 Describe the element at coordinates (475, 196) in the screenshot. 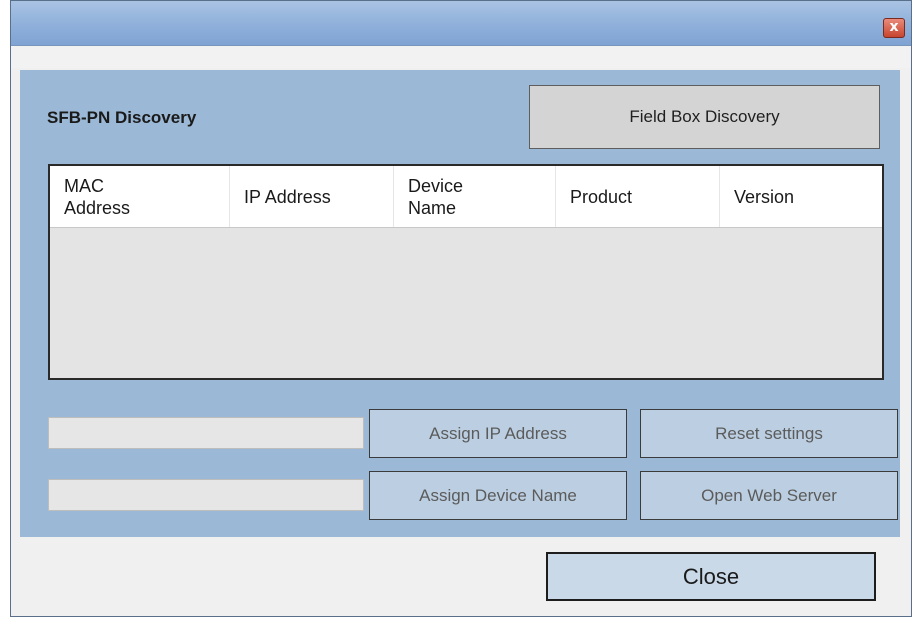

I see `column-header-device-name: Device Name` at that location.